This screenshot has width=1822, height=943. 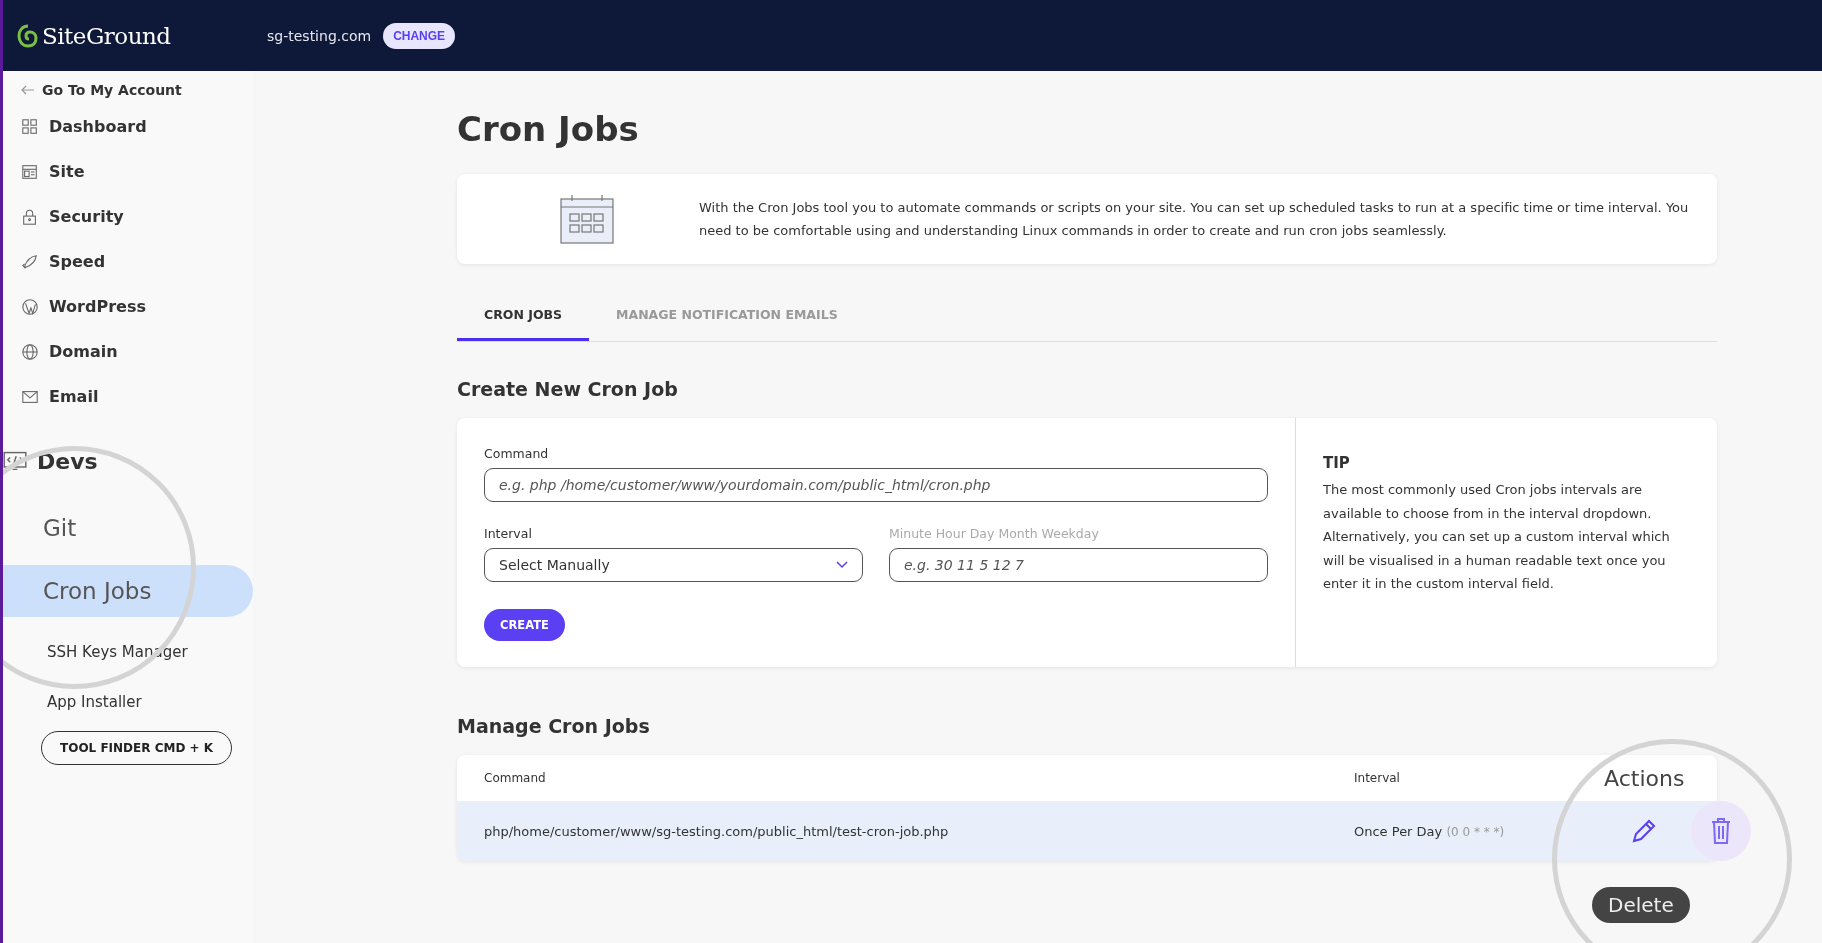 I want to click on chevron-down-icon, so click(x=842, y=565).